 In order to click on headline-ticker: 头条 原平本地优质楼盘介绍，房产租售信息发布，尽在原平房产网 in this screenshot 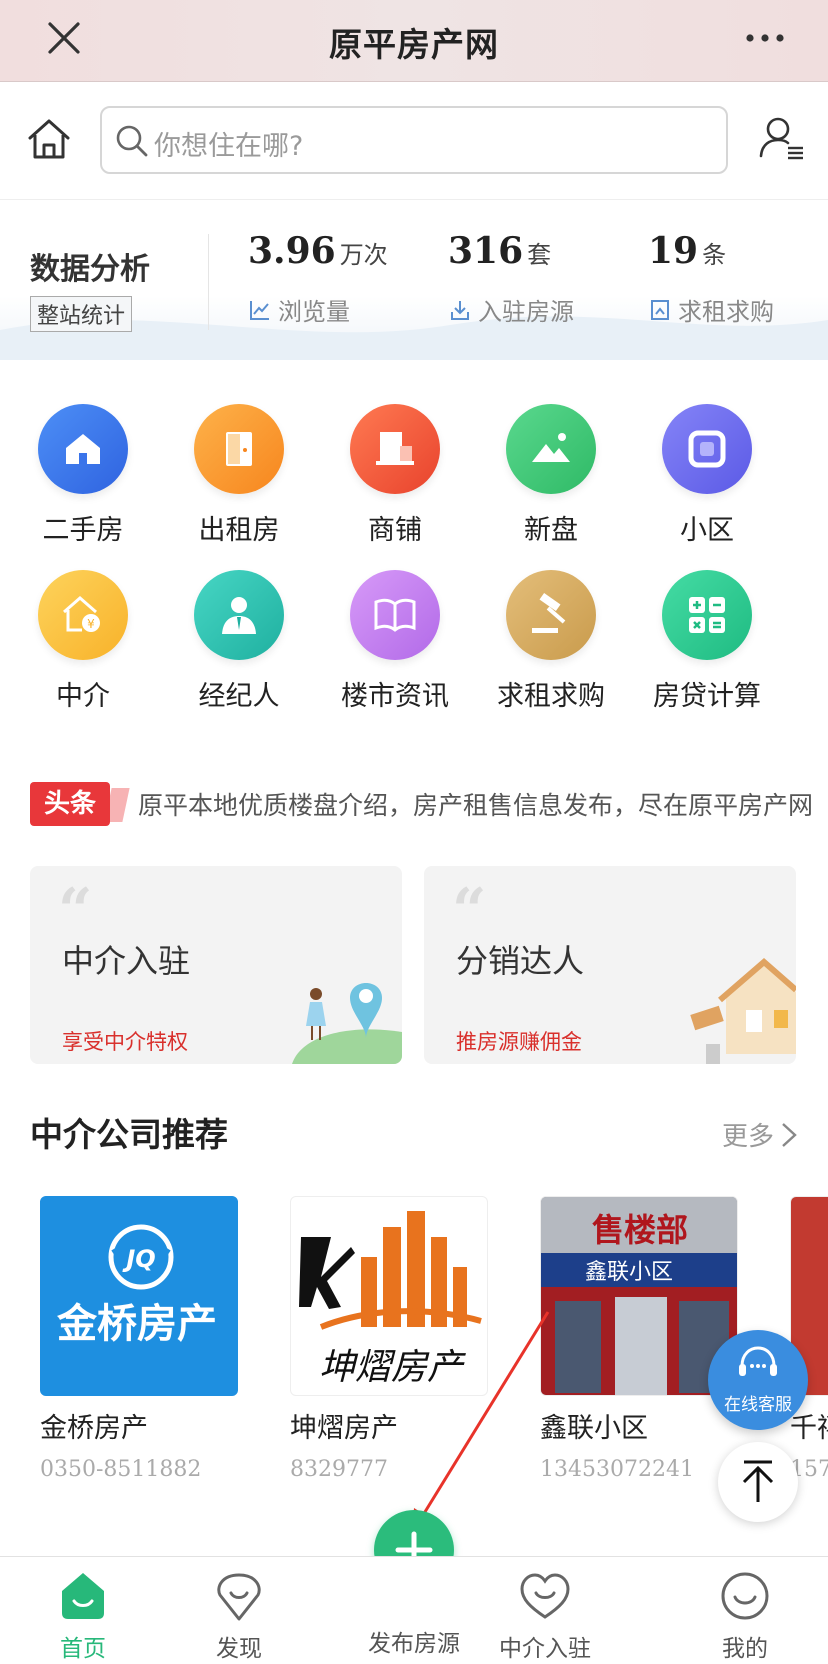, I will do `click(429, 805)`.